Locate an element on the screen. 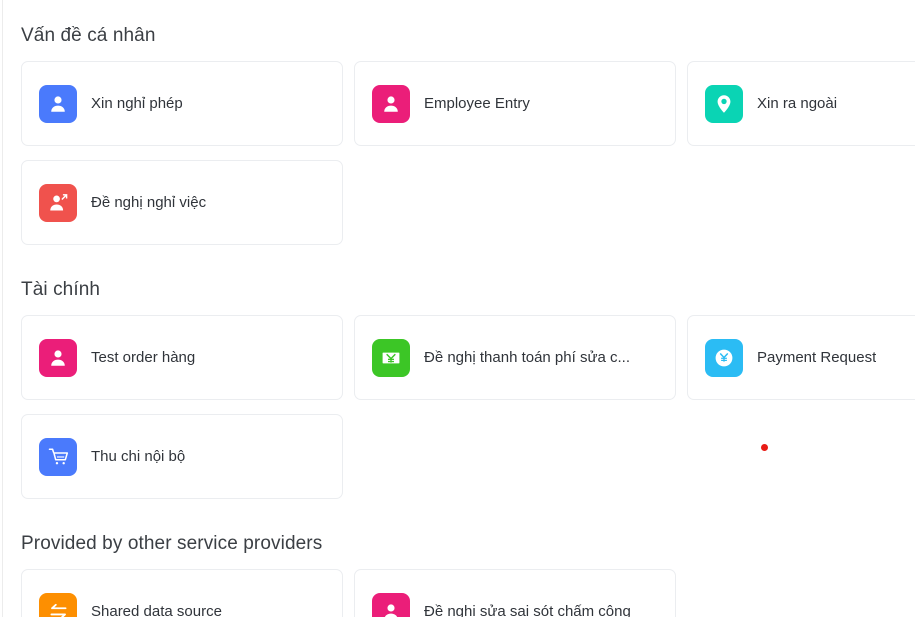 The width and height of the screenshot is (915, 617). service-card: Employee Entry is located at coordinates (515, 103).